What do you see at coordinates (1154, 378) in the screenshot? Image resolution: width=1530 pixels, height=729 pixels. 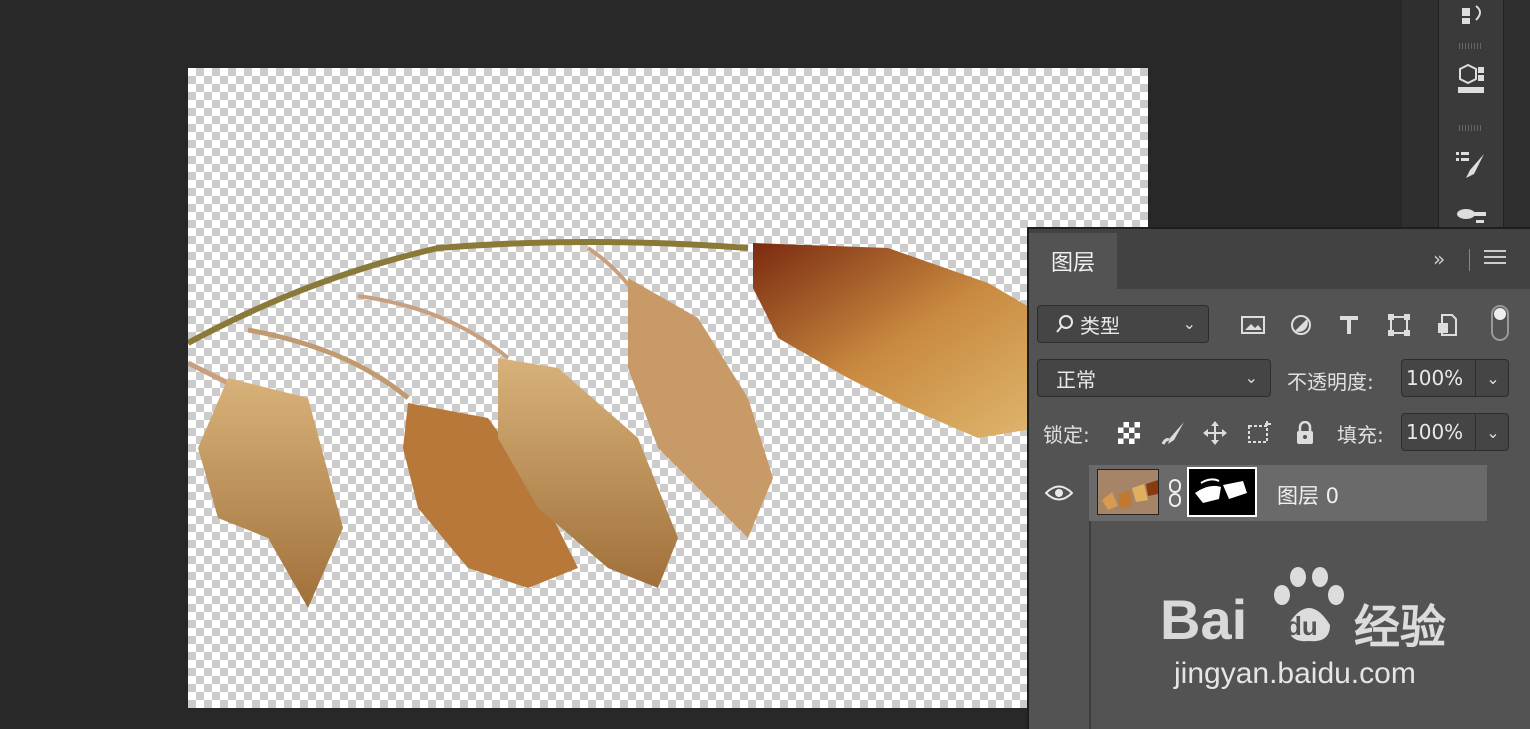 I see `blend-mode-select: 正常 ⌄` at bounding box center [1154, 378].